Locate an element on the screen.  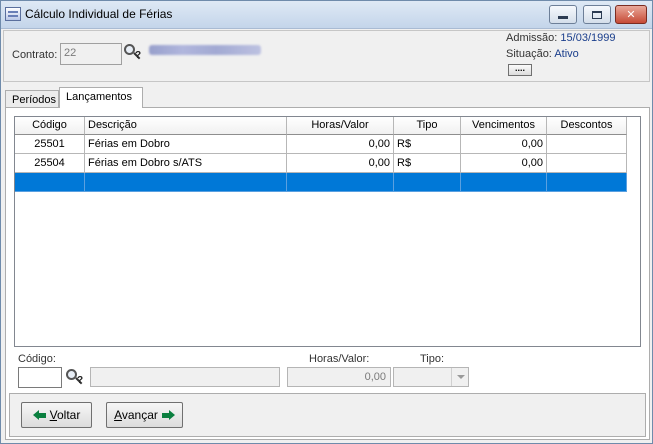
contract-search-icon: ? is located at coordinates (133, 53).